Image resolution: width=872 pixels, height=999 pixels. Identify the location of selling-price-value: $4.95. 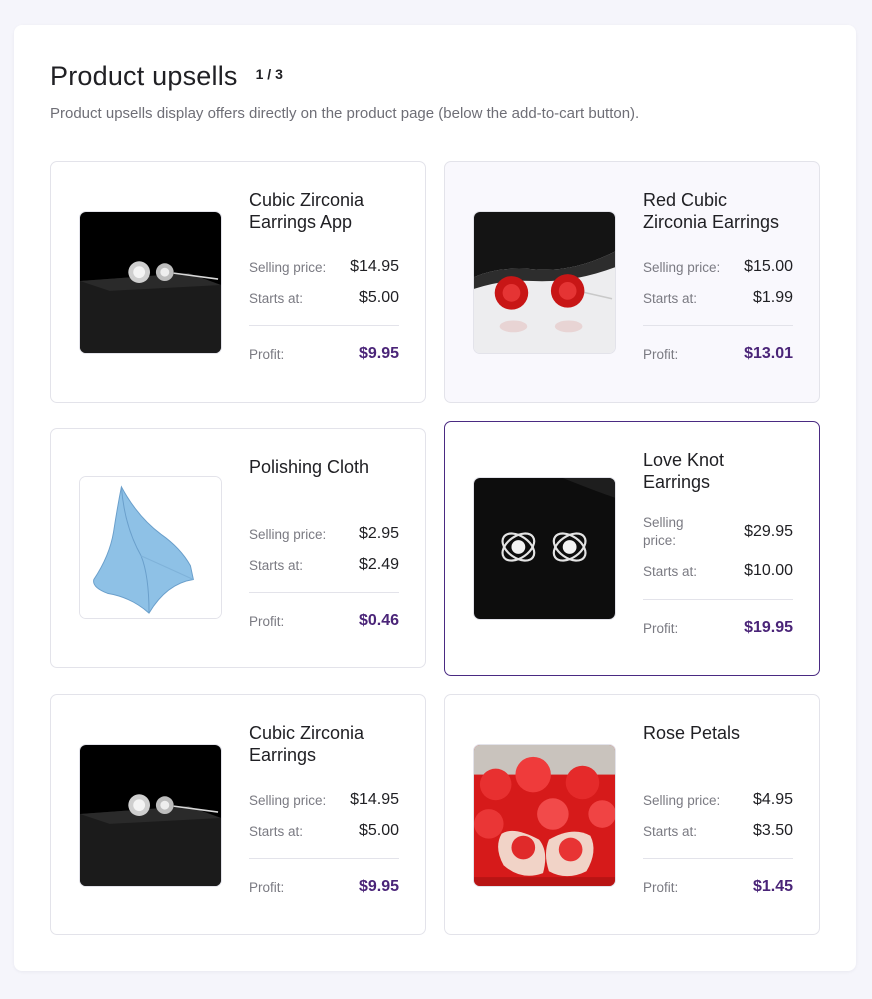
(772, 799).